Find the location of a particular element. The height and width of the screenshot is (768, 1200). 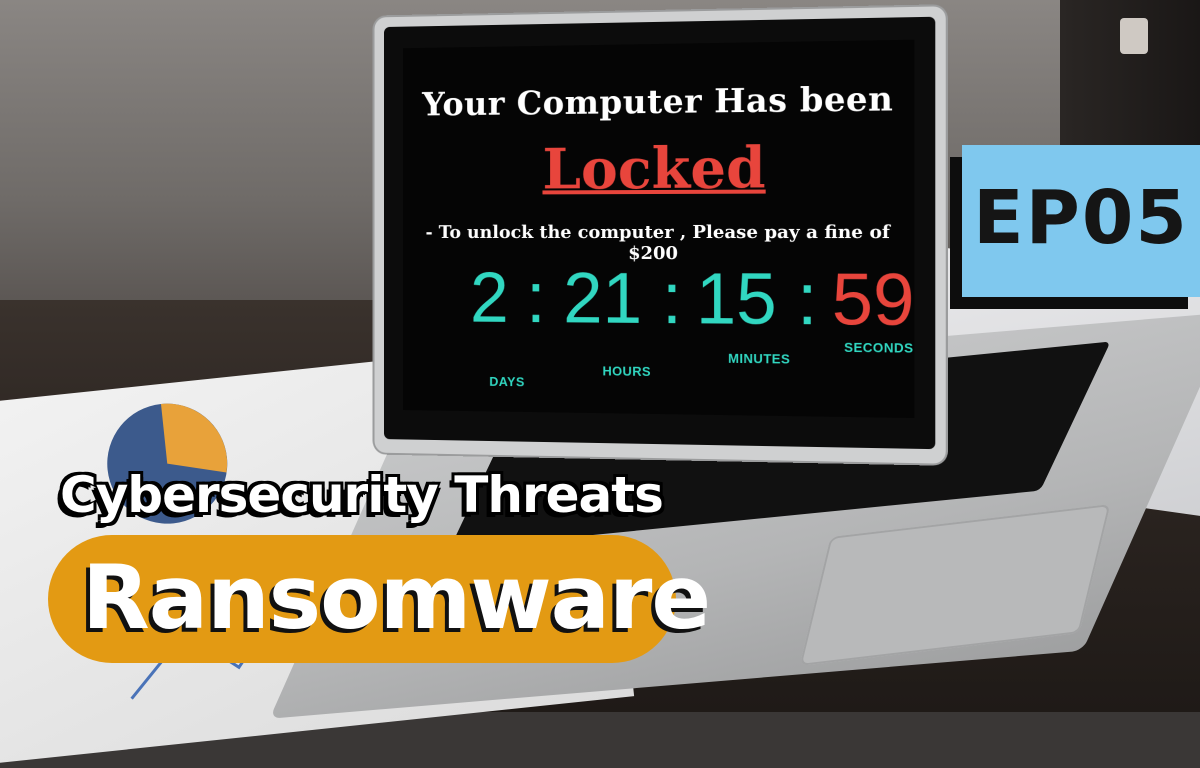

label-seconds: SECONDS is located at coordinates (879, 347).